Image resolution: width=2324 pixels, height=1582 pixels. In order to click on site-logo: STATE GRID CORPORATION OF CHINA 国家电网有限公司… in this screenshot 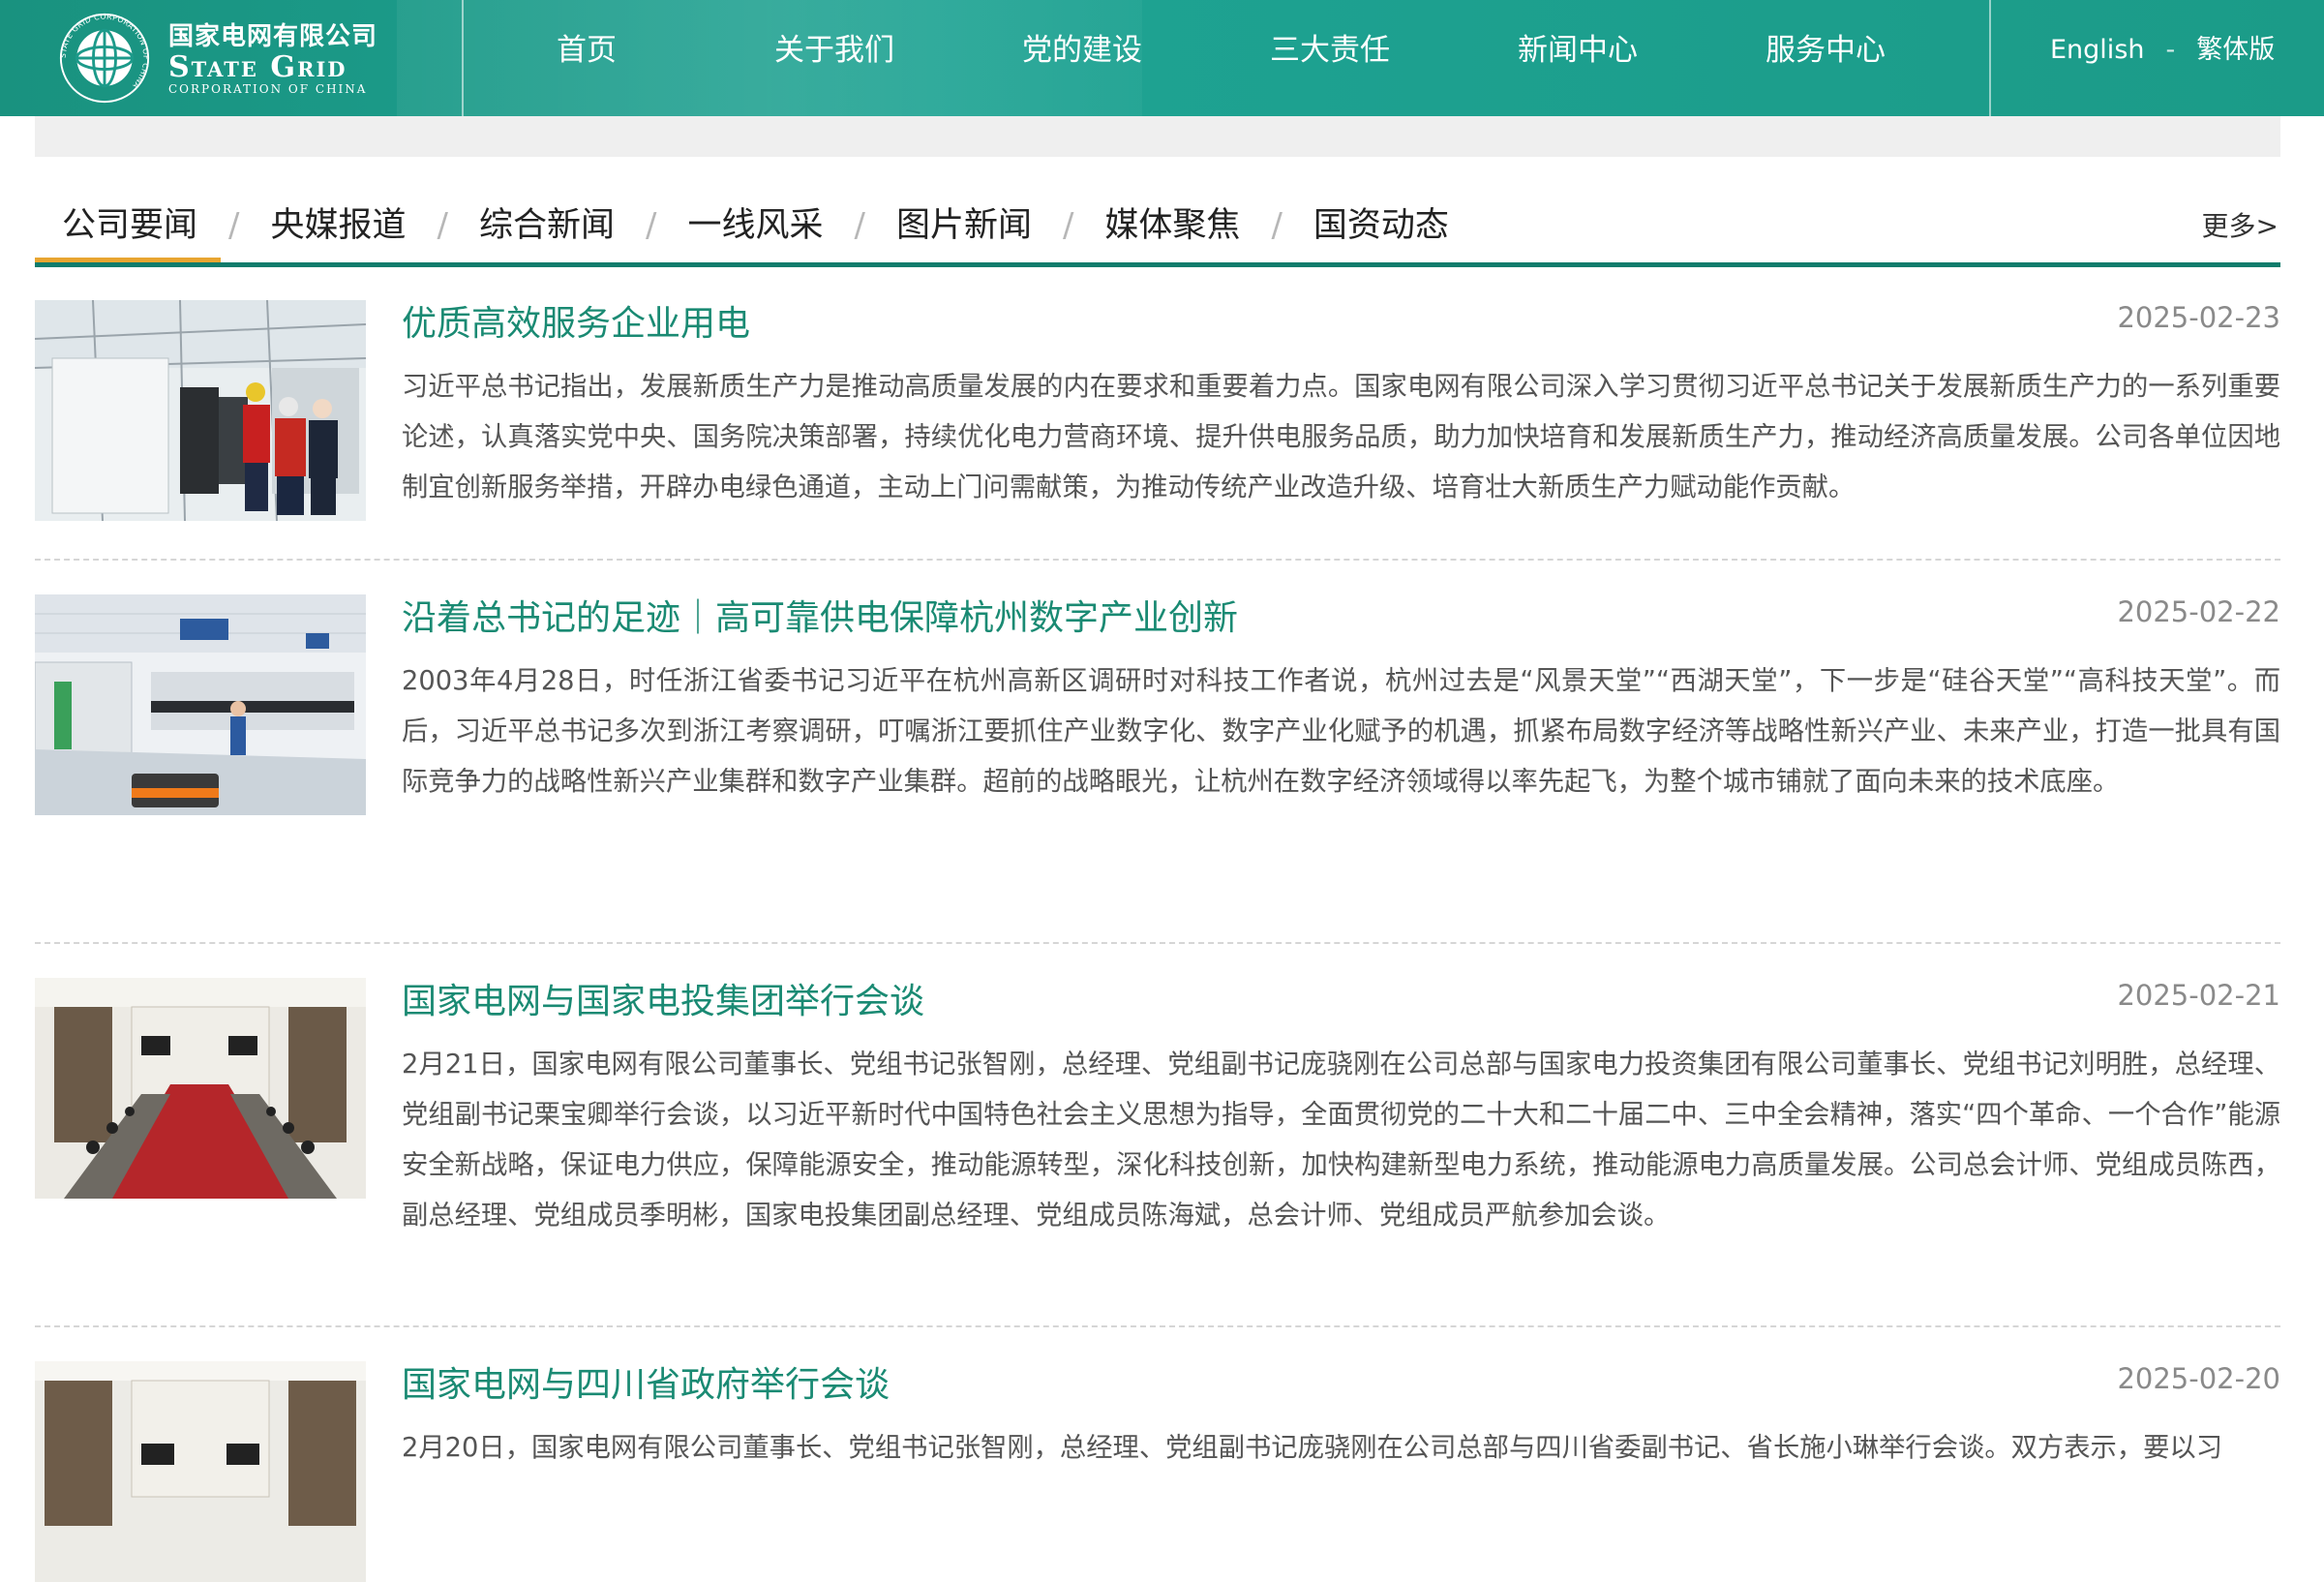, I will do `click(232, 58)`.